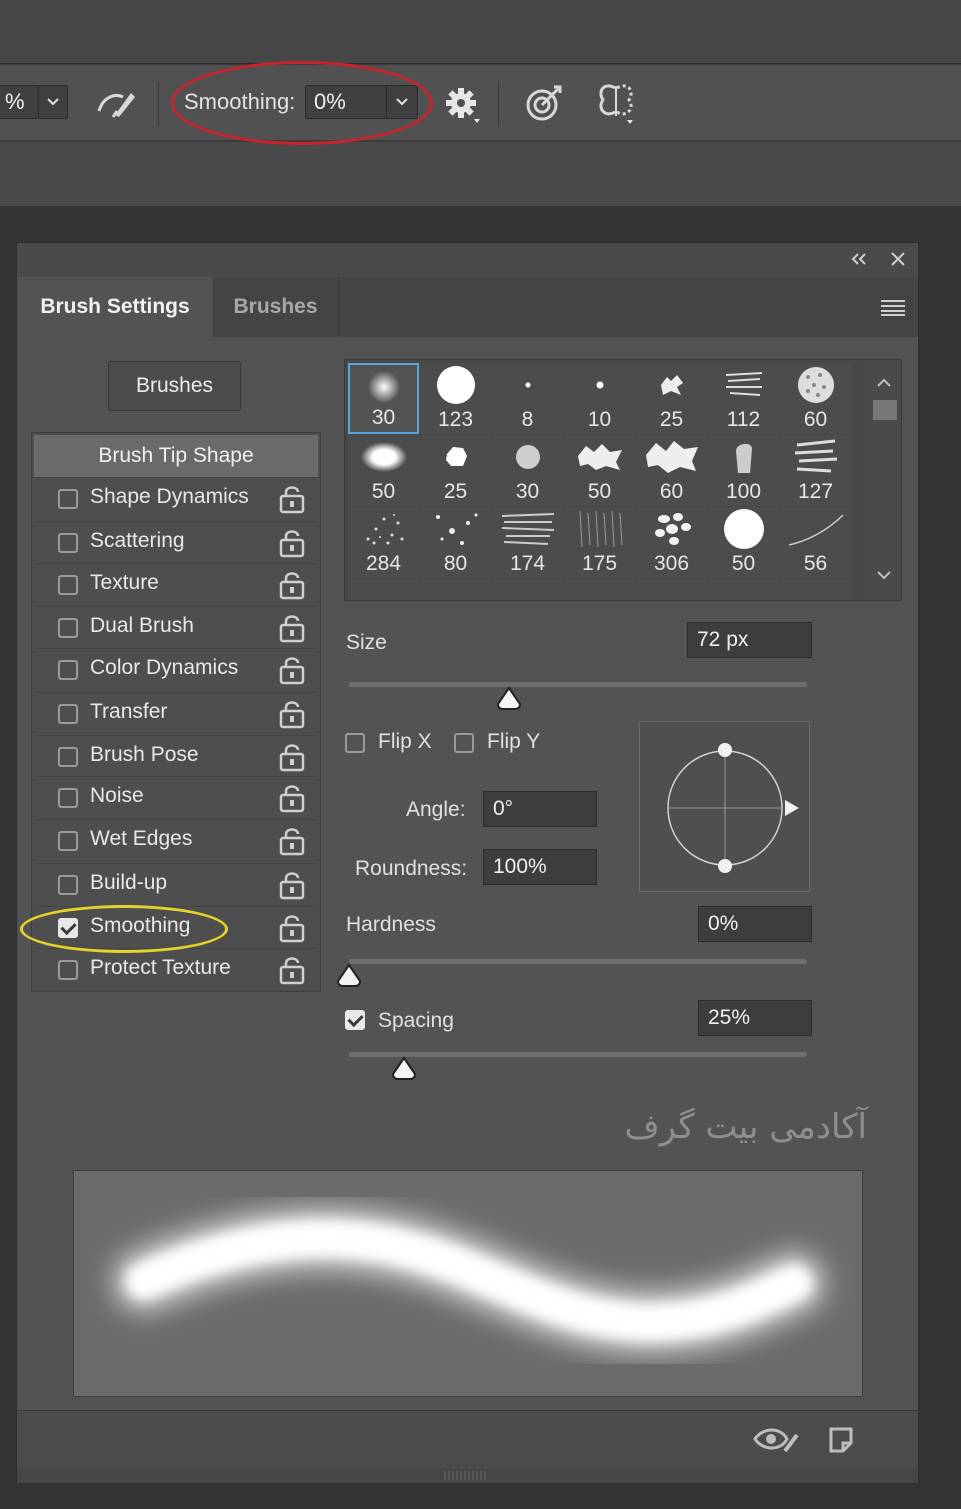 The width and height of the screenshot is (961, 1509). What do you see at coordinates (749, 640) in the screenshot?
I see `size-field: 72 px` at bounding box center [749, 640].